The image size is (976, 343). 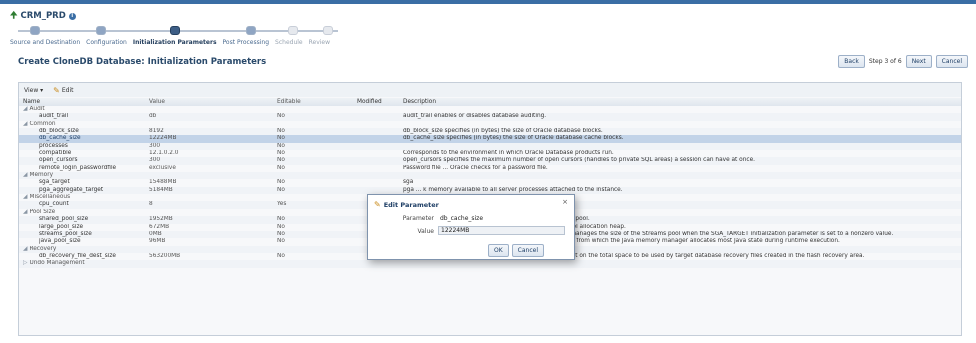 I want to click on close-icon: ×, so click(x=565, y=202).